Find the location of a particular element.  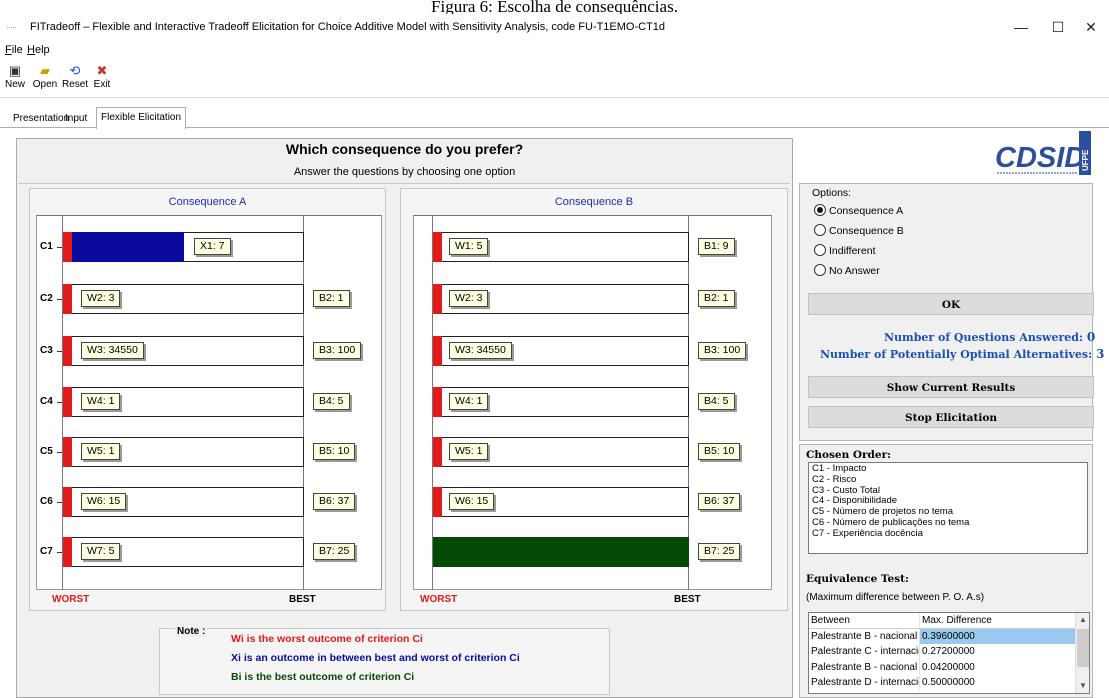

refresh-icon: ⟲ is located at coordinates (75, 70).